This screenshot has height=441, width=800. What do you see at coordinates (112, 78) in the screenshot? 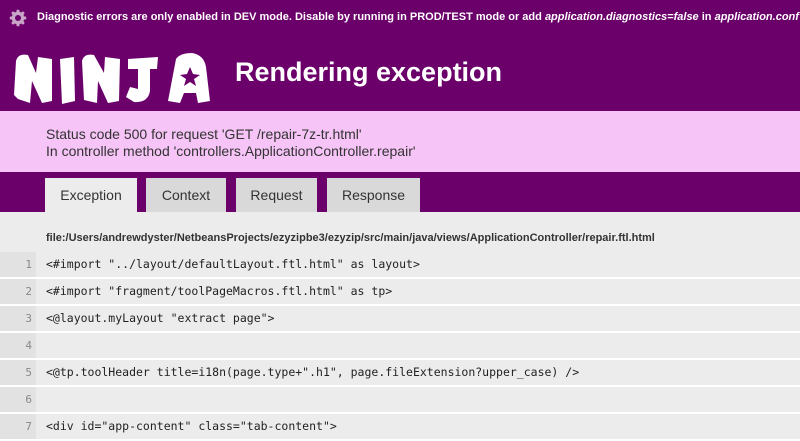
I see `ninja-logo` at bounding box center [112, 78].